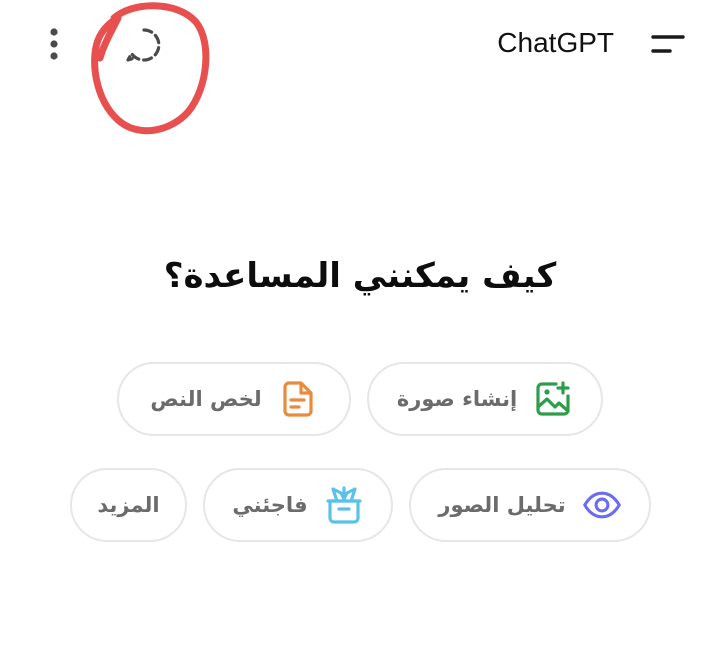 The height and width of the screenshot is (669, 720). I want to click on surprise-me-chip: فاجئني, so click(298, 505).